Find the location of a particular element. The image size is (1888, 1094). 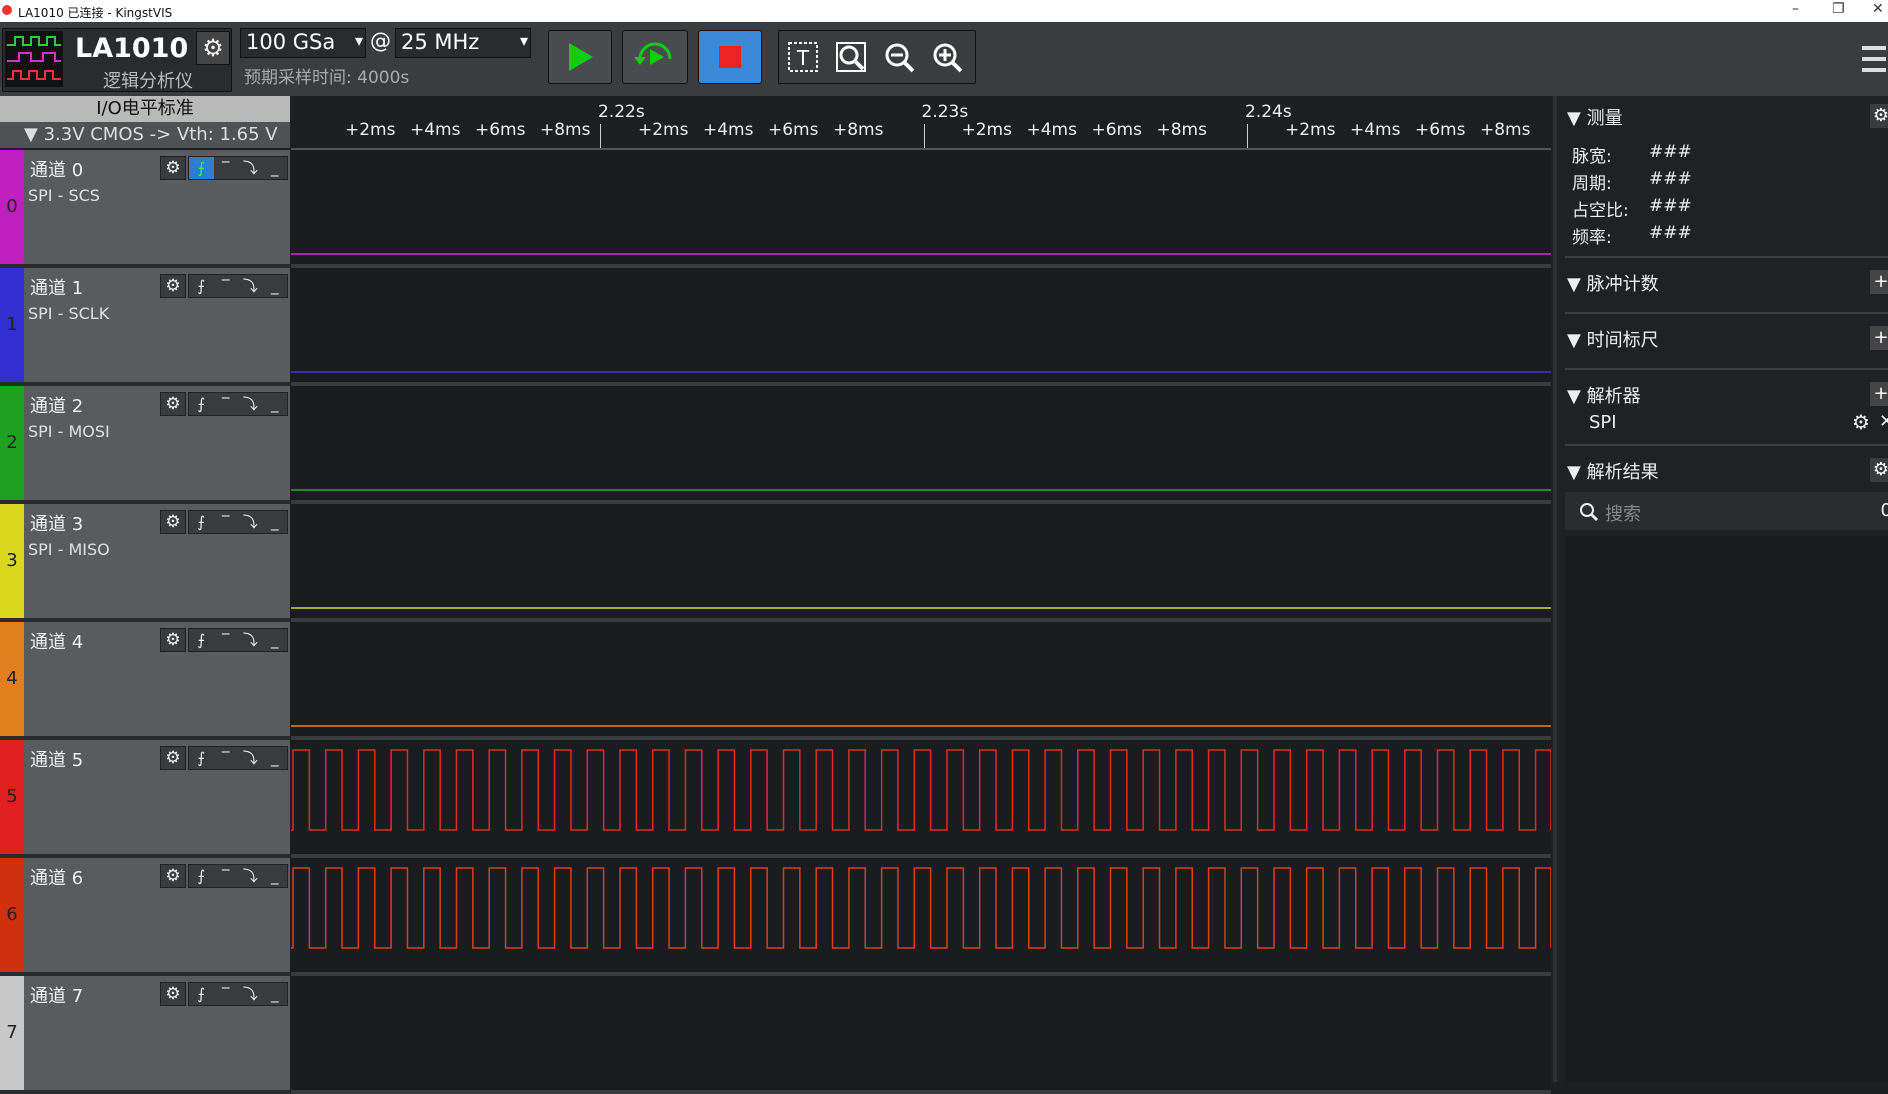

zoom-out-button is located at coordinates (899, 57).